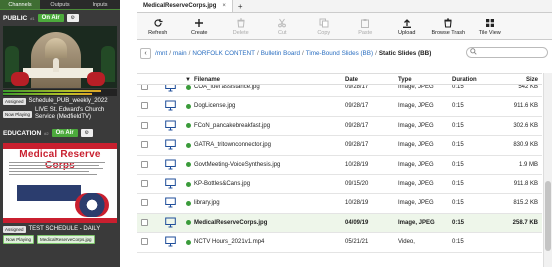 Image resolution: width=552 pixels, height=267 pixels. What do you see at coordinates (230, 223) in the screenshot?
I see `file-name: MedicalReserveCorps.jpg` at bounding box center [230, 223].